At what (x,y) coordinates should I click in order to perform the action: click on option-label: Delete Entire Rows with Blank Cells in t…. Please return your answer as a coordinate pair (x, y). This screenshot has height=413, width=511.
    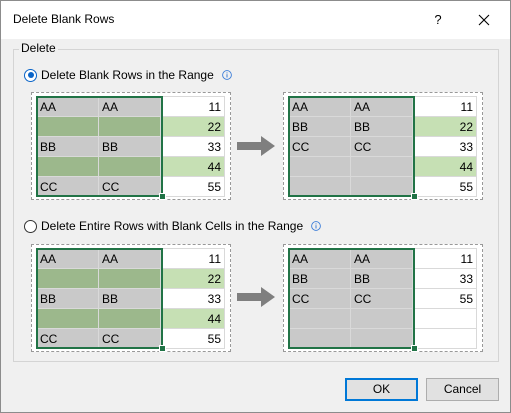
    Looking at the image, I should click on (172, 226).